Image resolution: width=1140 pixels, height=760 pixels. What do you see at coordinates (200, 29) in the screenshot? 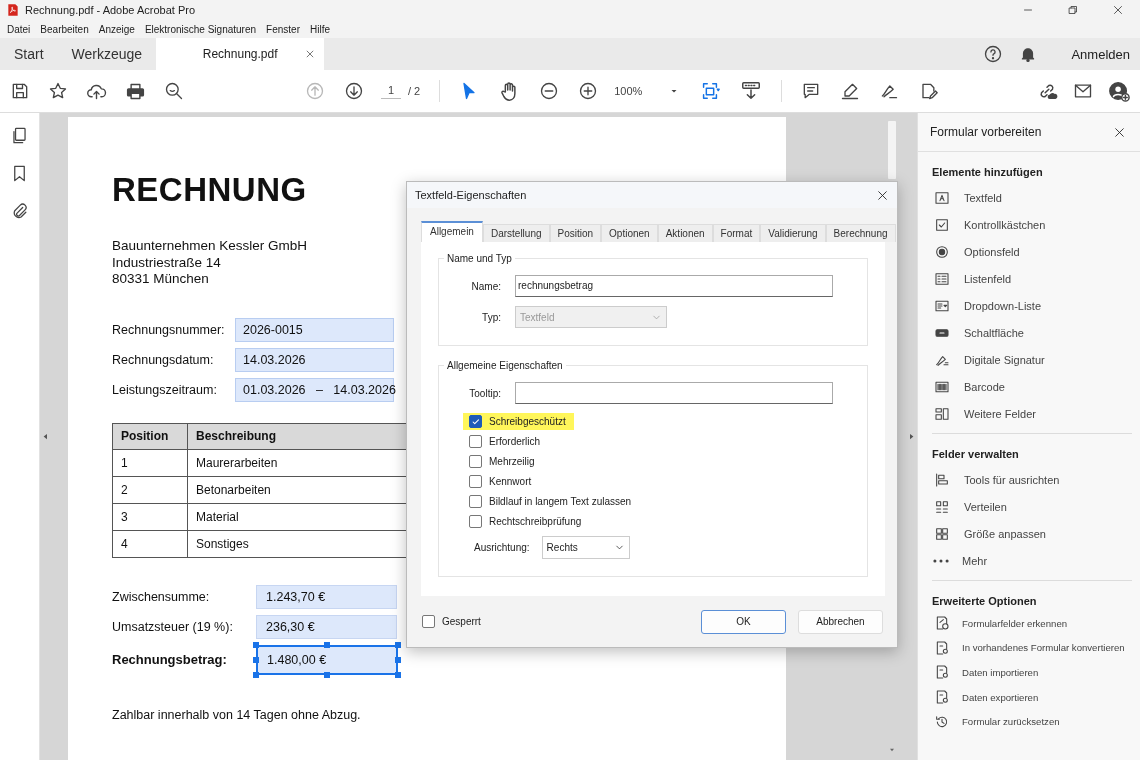
I see `menu-item: Elektronische Signaturen` at bounding box center [200, 29].